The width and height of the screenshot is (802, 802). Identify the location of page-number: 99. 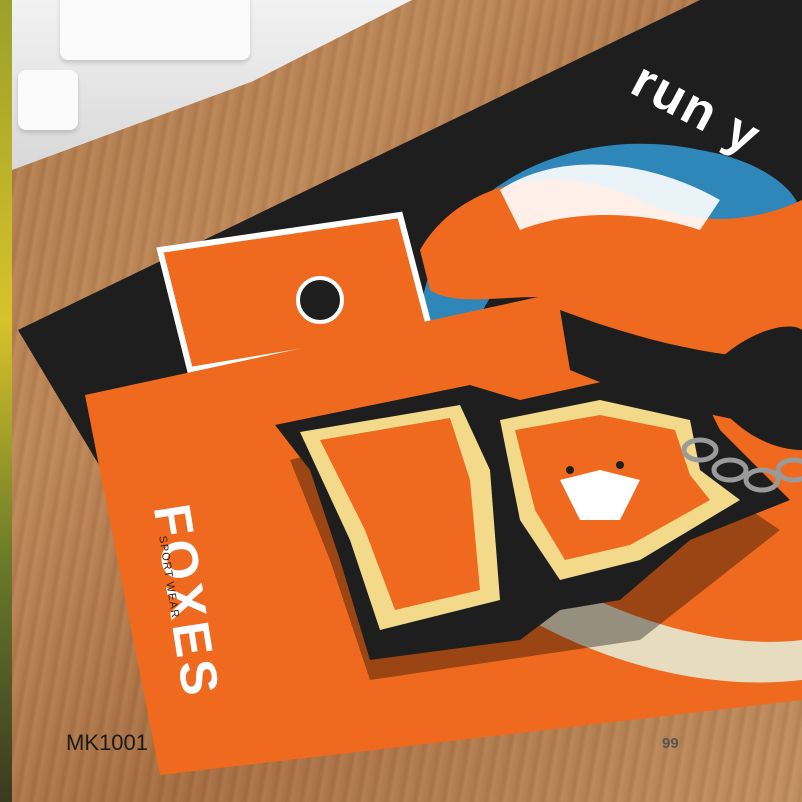
(670, 743).